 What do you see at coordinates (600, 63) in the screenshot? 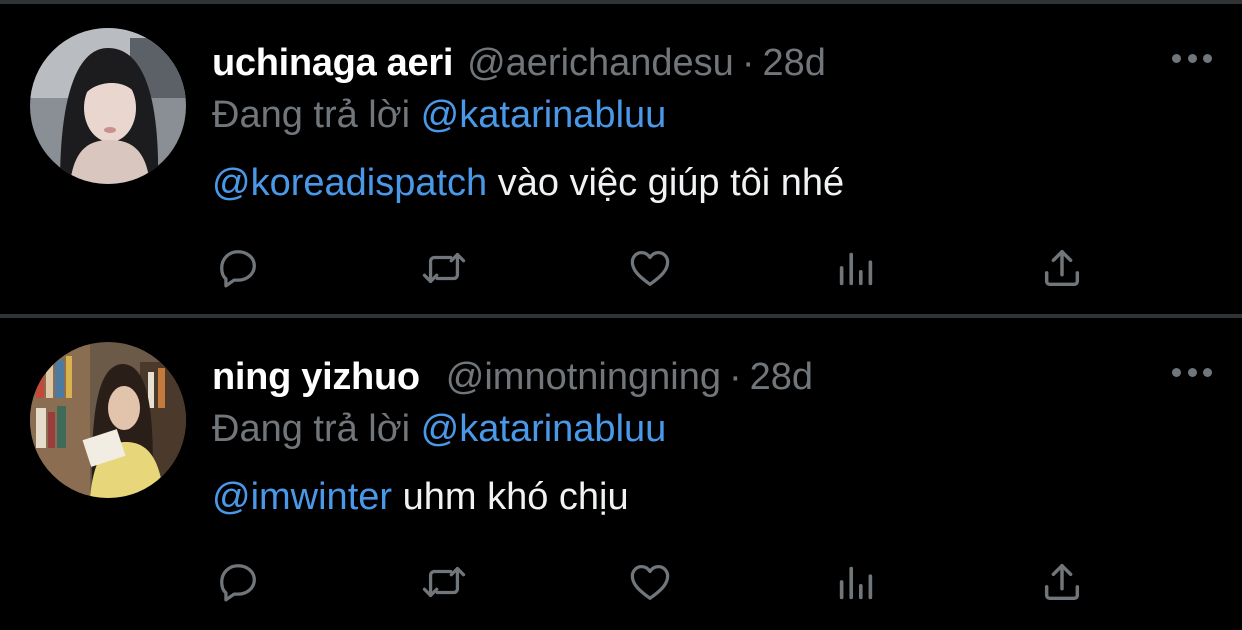
I see `user-handle: @aerichandesu` at bounding box center [600, 63].